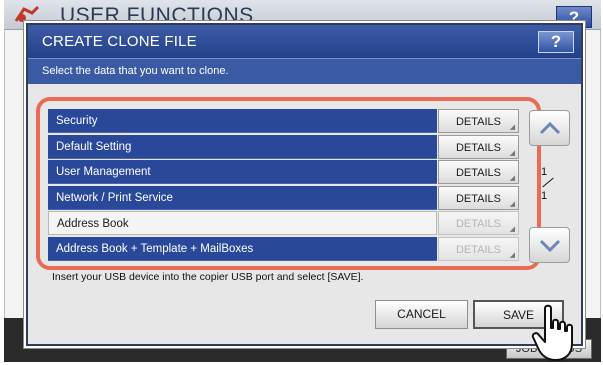  I want to click on dialog-help-button: ?, so click(556, 42).